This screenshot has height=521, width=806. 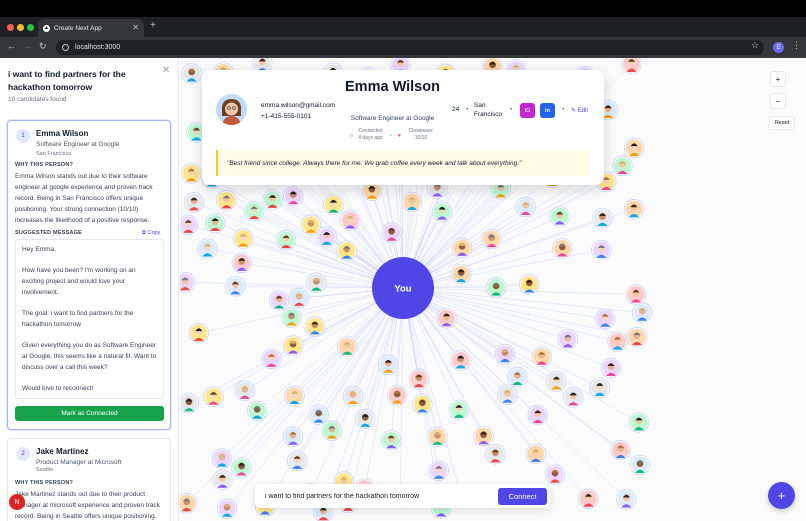 What do you see at coordinates (135, 28) in the screenshot?
I see `tab-close-icon: ✕` at bounding box center [135, 28].